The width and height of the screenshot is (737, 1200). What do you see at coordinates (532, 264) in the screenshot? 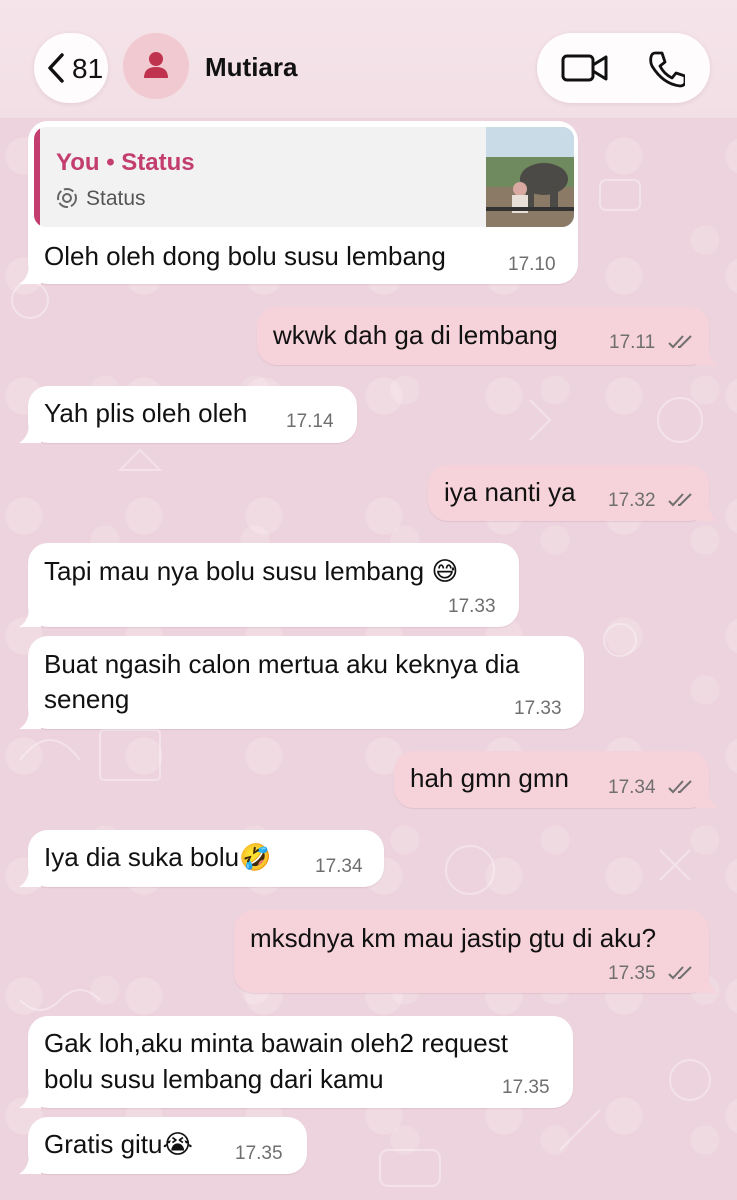
I see `message-time: 17.10` at bounding box center [532, 264].